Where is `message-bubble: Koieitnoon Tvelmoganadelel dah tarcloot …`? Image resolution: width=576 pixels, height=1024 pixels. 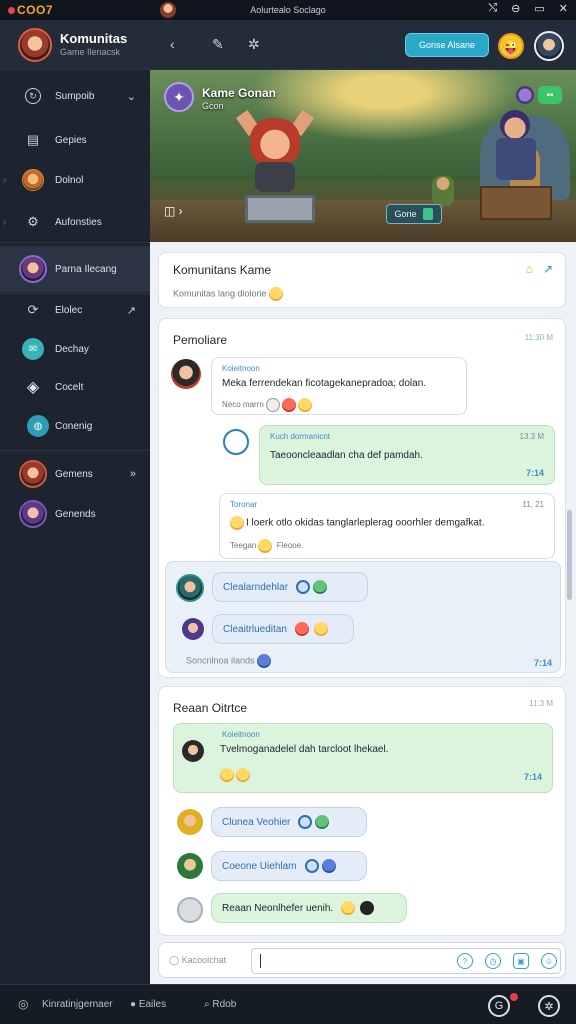
message-bubble: Koieitnoon Tvelmoganadelel dah tarcloot … is located at coordinates (363, 758).